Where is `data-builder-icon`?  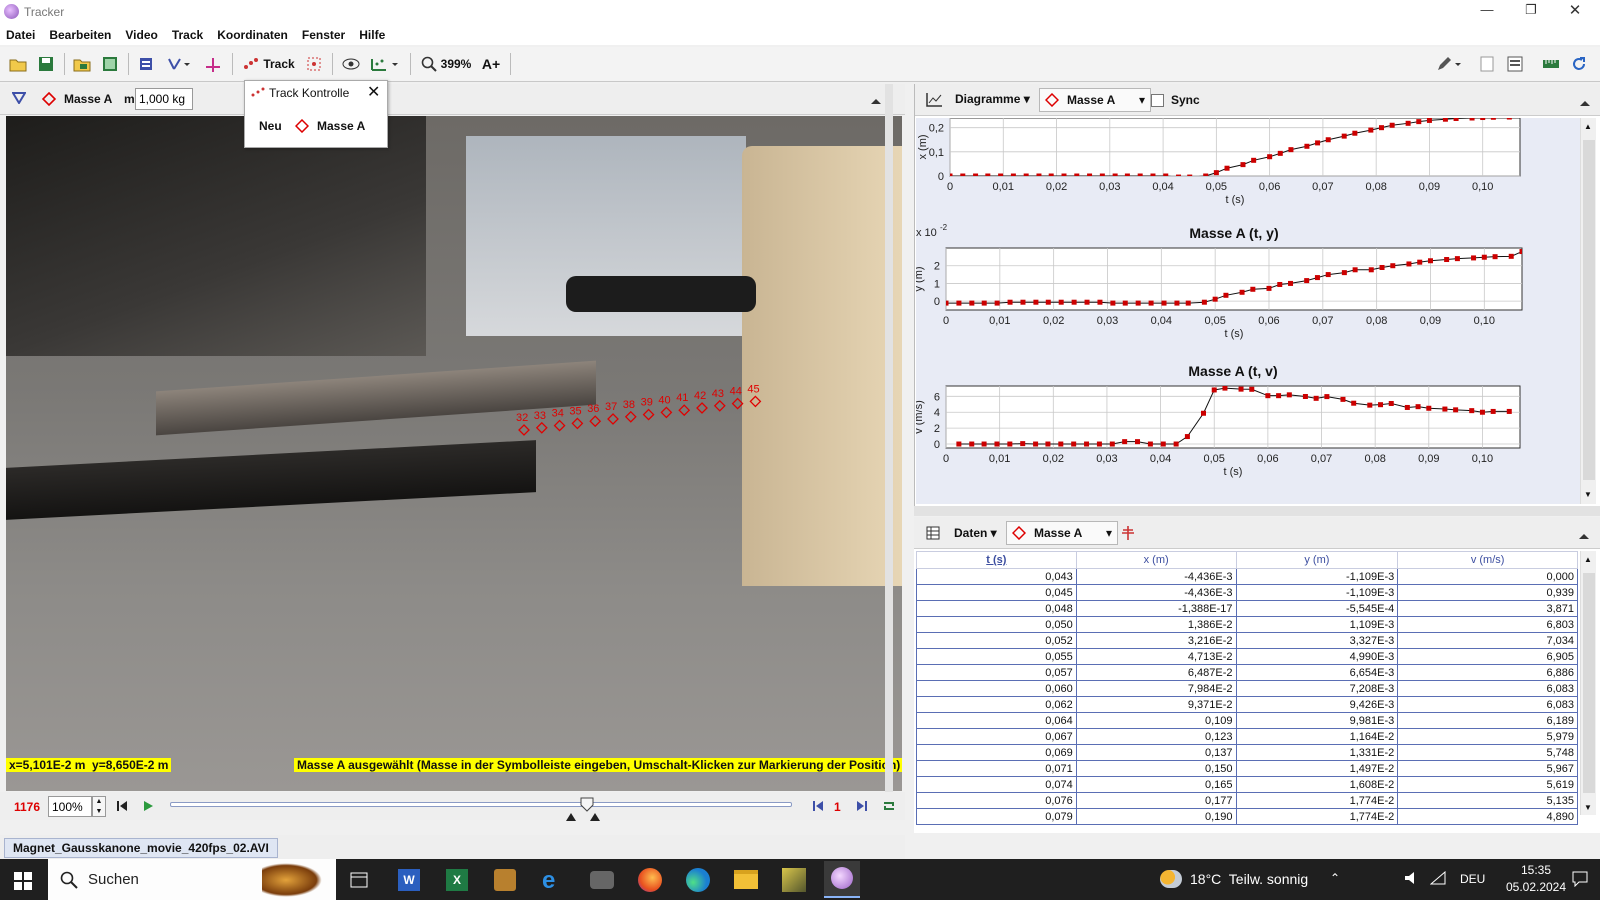 data-builder-icon is located at coordinates (1128, 534).